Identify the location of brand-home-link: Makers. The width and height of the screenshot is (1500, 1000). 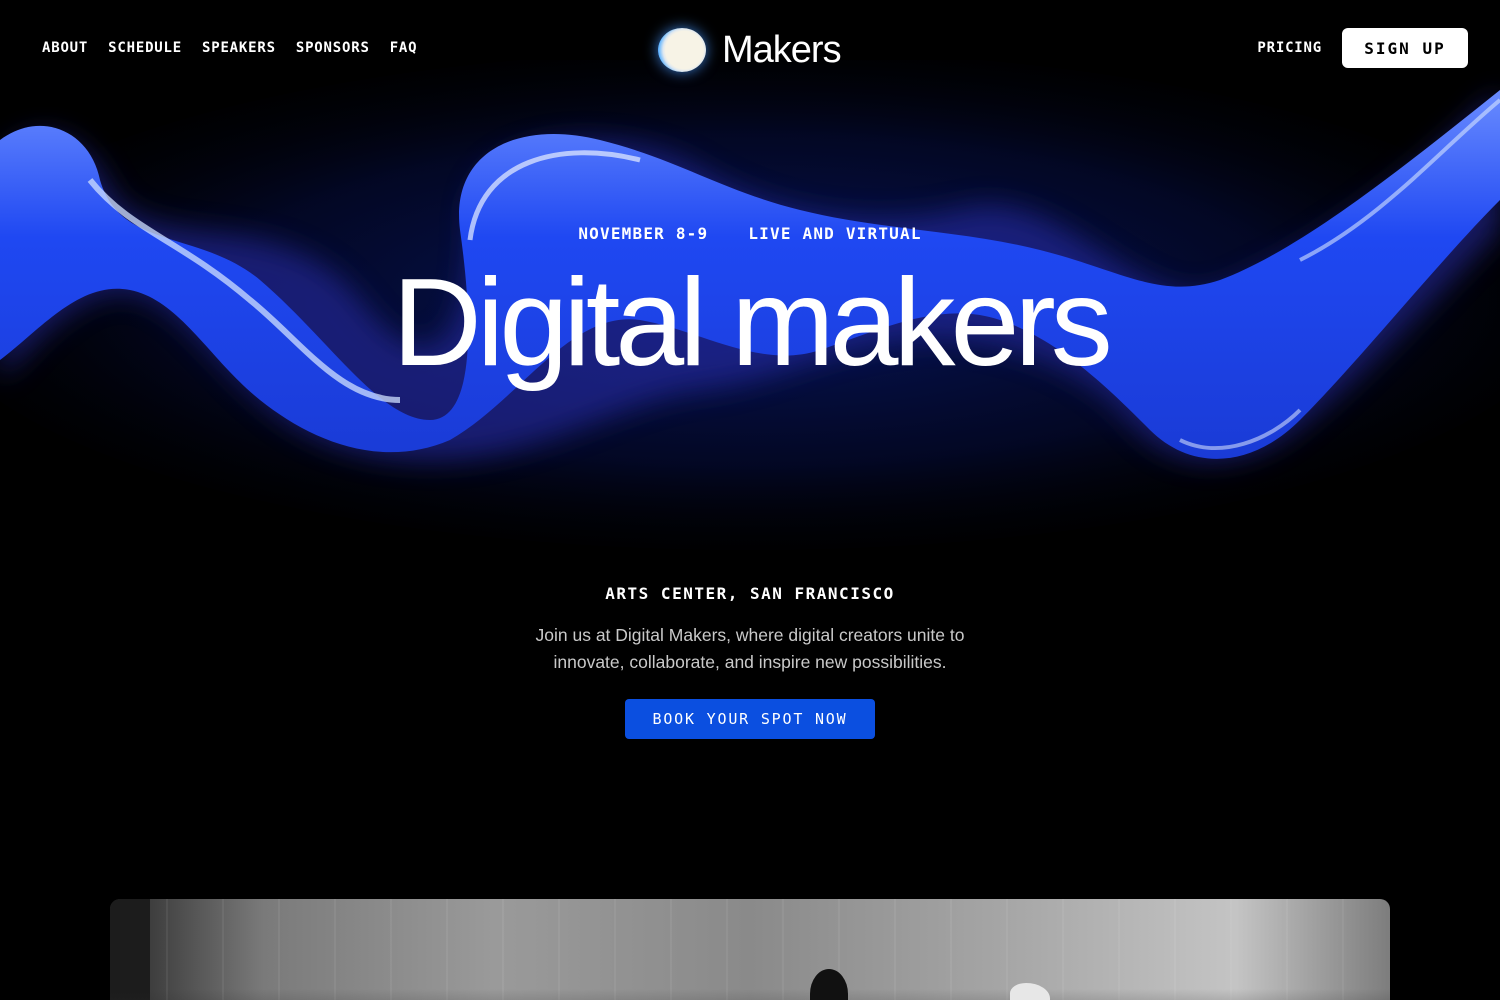
(750, 50).